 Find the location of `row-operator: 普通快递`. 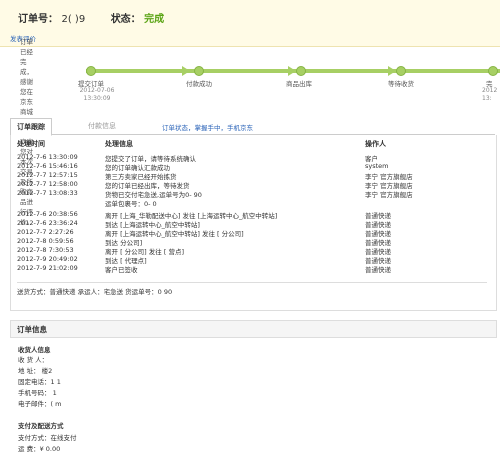

row-operator: 普通快递 is located at coordinates (378, 270).